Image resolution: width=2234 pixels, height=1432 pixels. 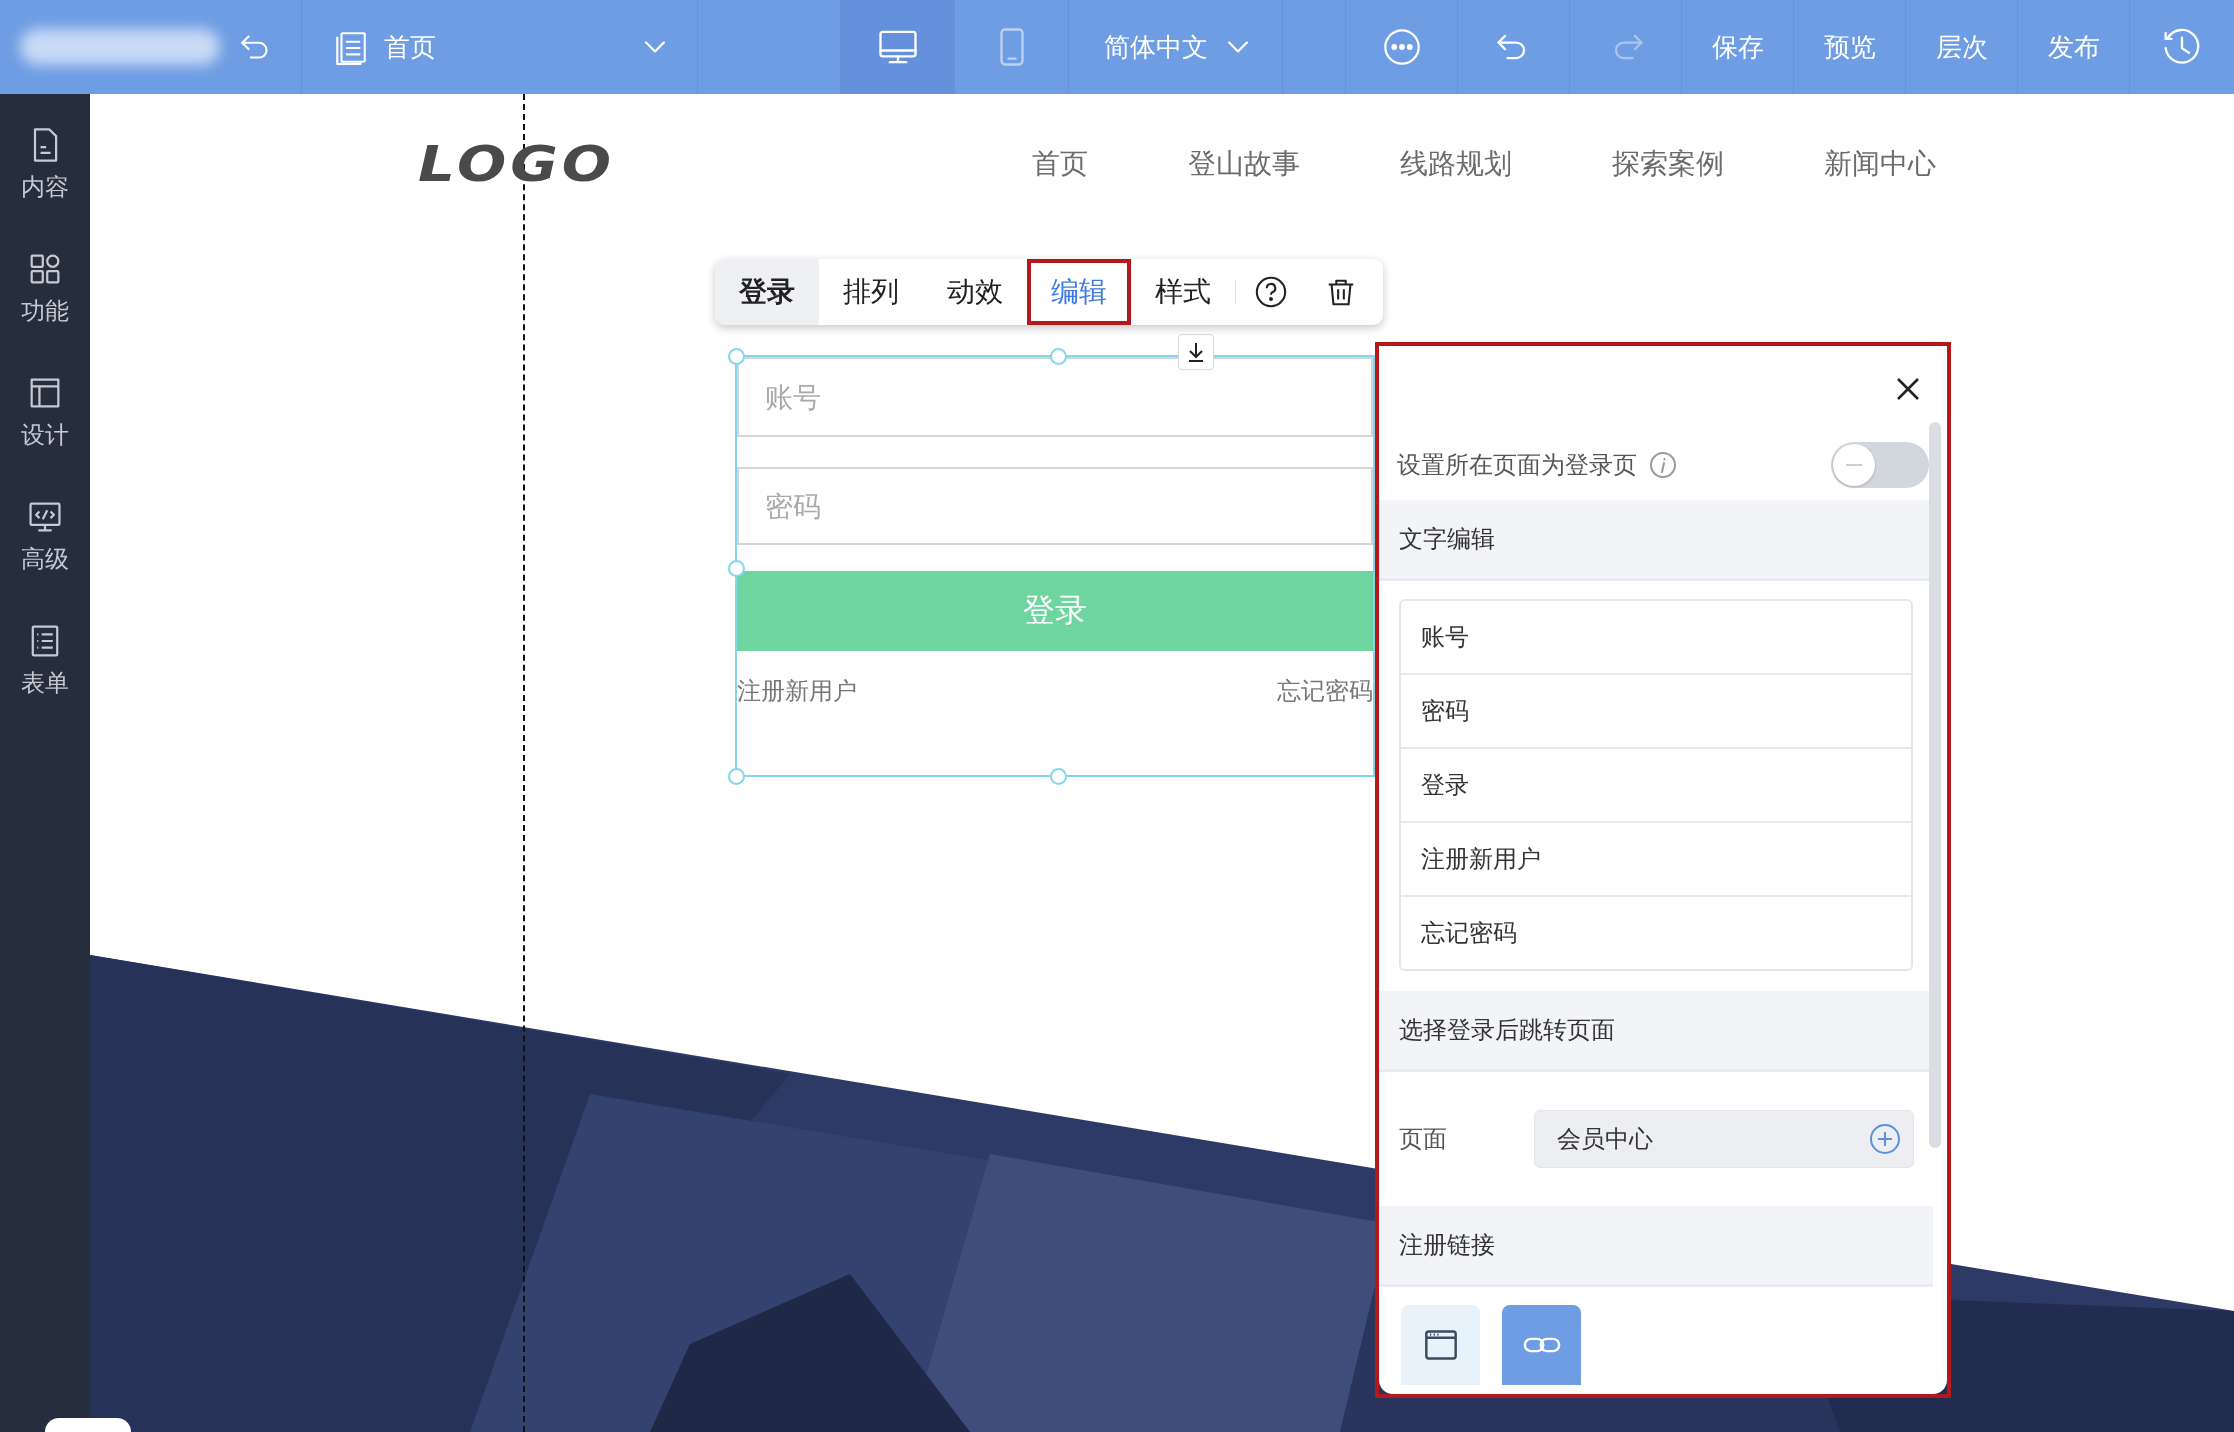 What do you see at coordinates (1656, 710) in the screenshot?
I see `text-item: 密码` at bounding box center [1656, 710].